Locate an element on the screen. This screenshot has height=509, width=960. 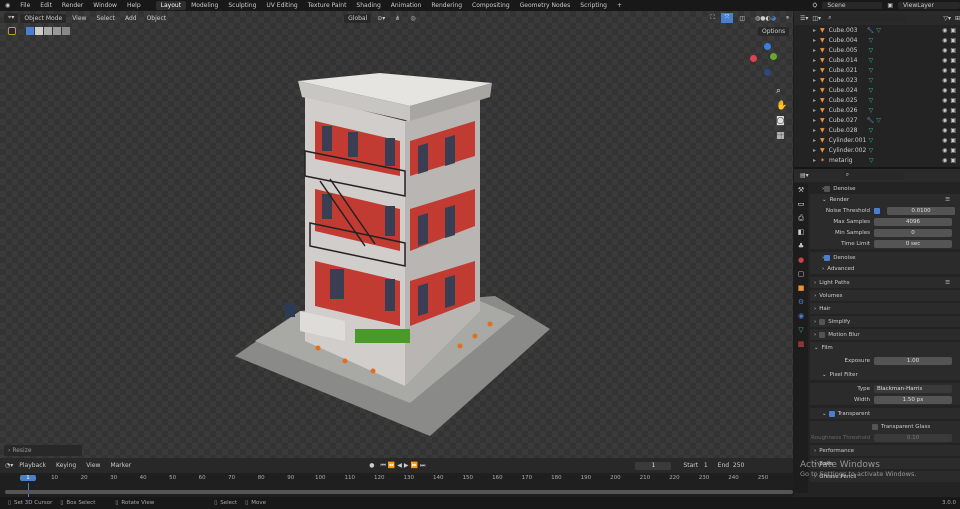
proportional-icon: ◎ is located at coordinates (412, 18).